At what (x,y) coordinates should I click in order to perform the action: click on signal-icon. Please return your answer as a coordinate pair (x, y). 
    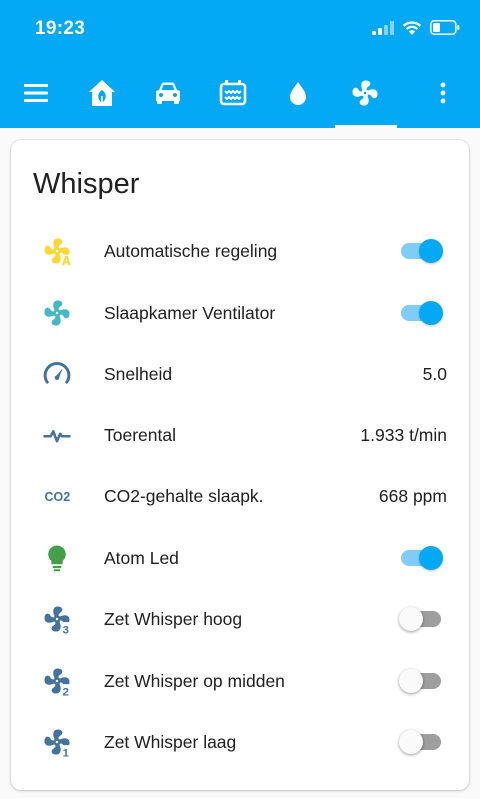
    Looking at the image, I should click on (383, 27).